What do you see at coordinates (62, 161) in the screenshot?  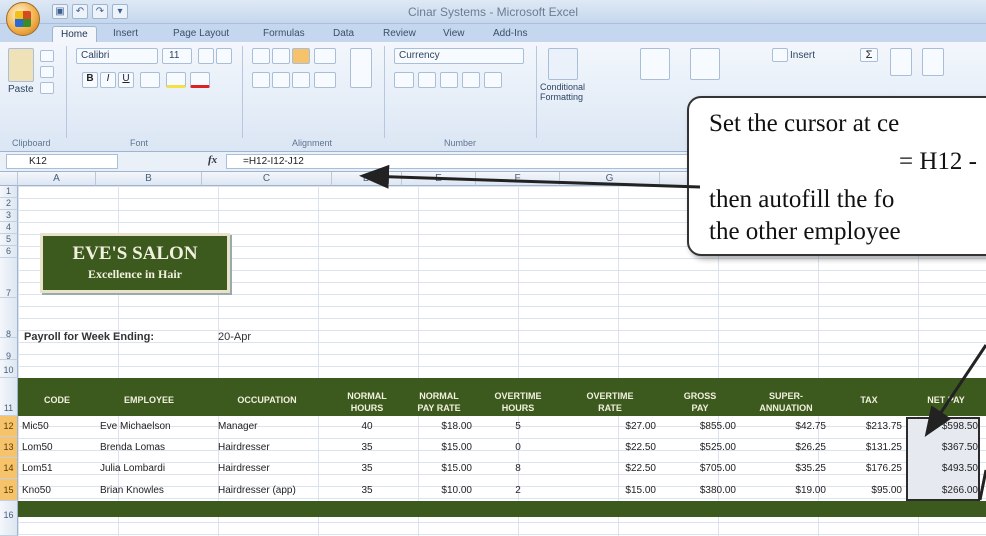 I see `name-box: K12` at bounding box center [62, 161].